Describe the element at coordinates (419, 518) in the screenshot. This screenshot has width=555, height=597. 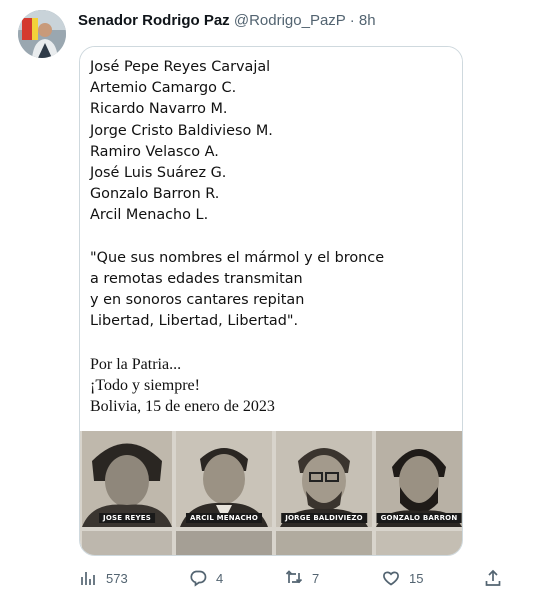
I see `portrait-label: GONZALO BARRON` at that location.